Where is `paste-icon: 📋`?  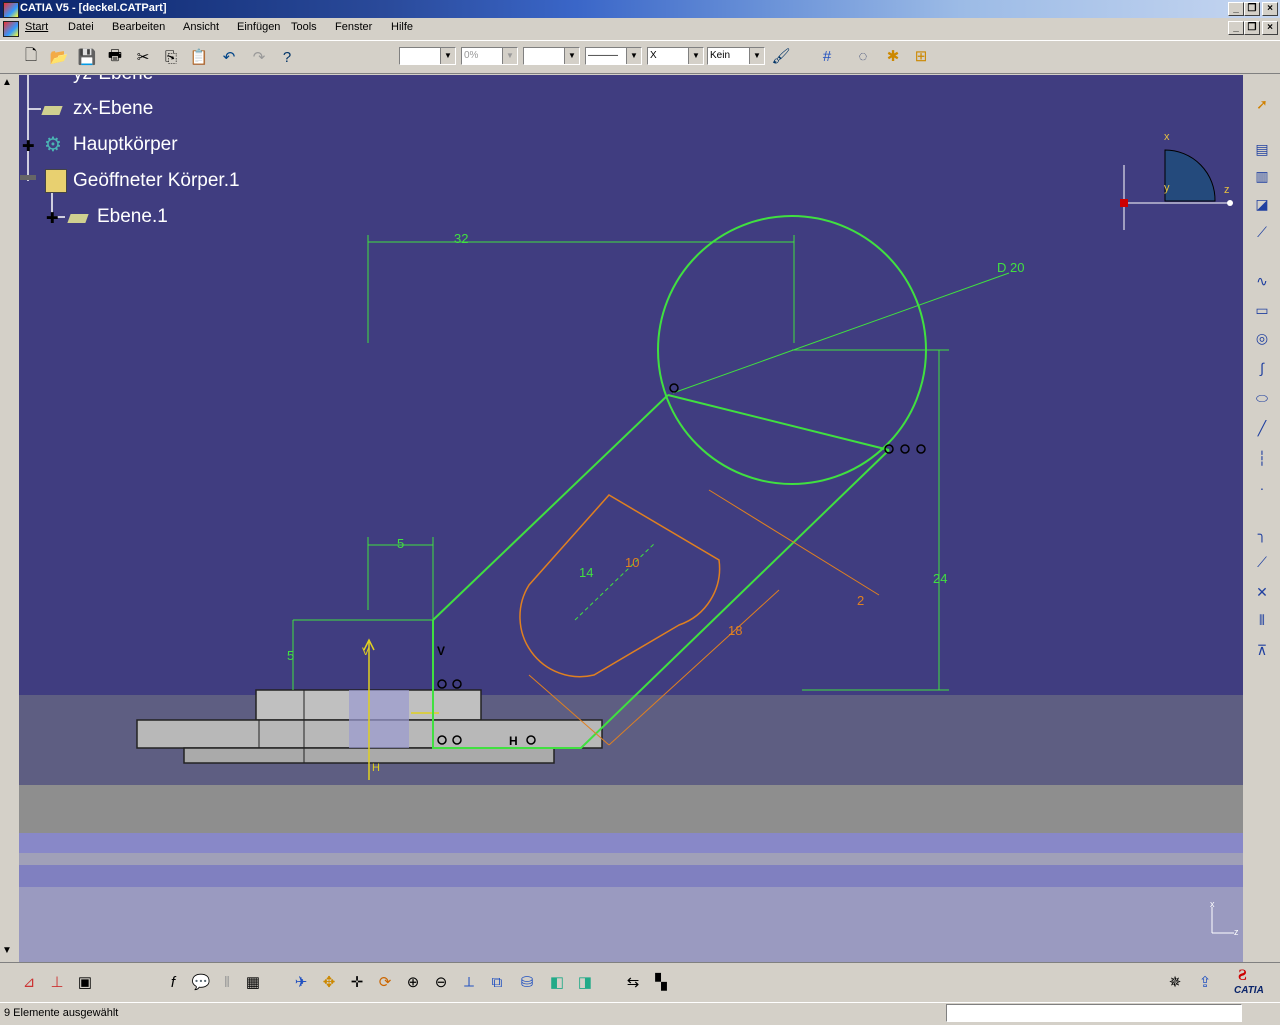 paste-icon: 📋 is located at coordinates (199, 57).